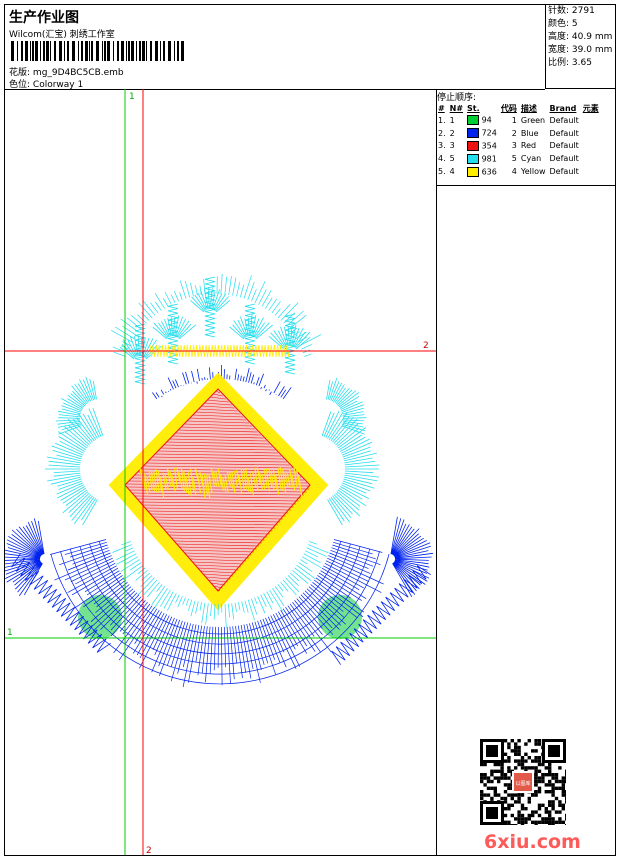  What do you see at coordinates (529, 133) in the screenshot?
I see `row-desc: Blue` at bounding box center [529, 133].